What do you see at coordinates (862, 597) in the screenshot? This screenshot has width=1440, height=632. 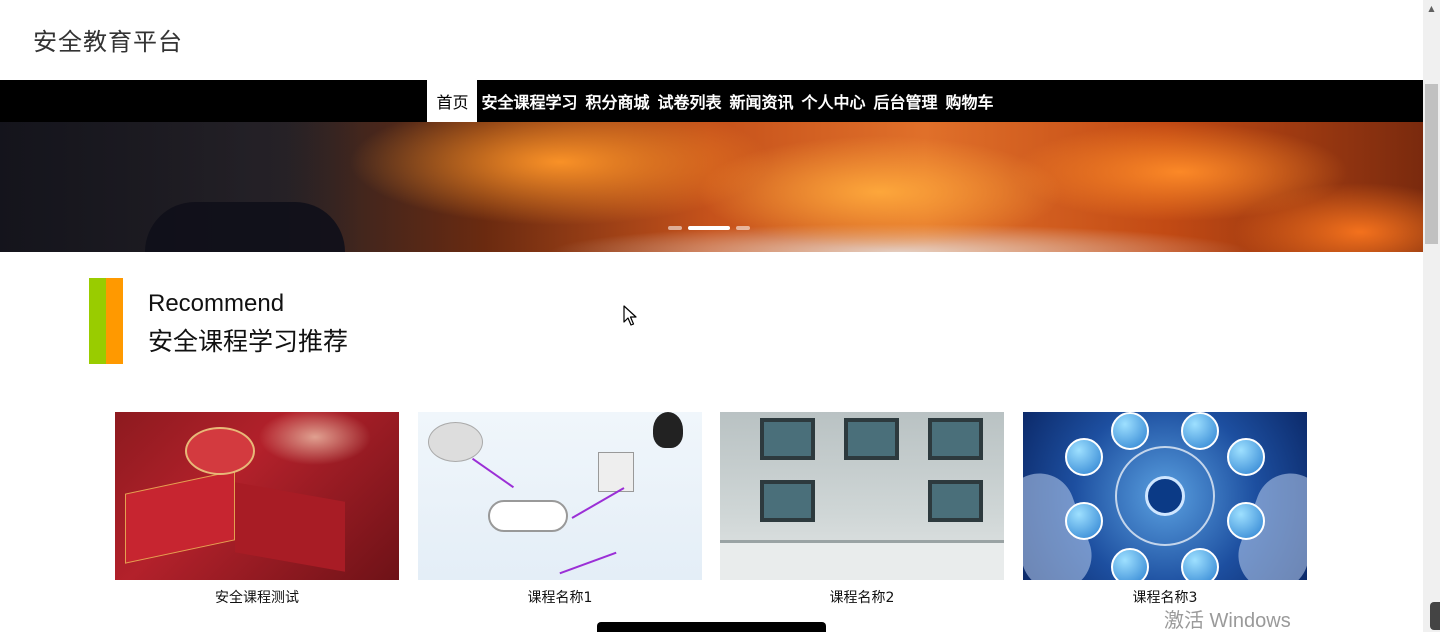 I see `course-name: 课程名称2` at bounding box center [862, 597].